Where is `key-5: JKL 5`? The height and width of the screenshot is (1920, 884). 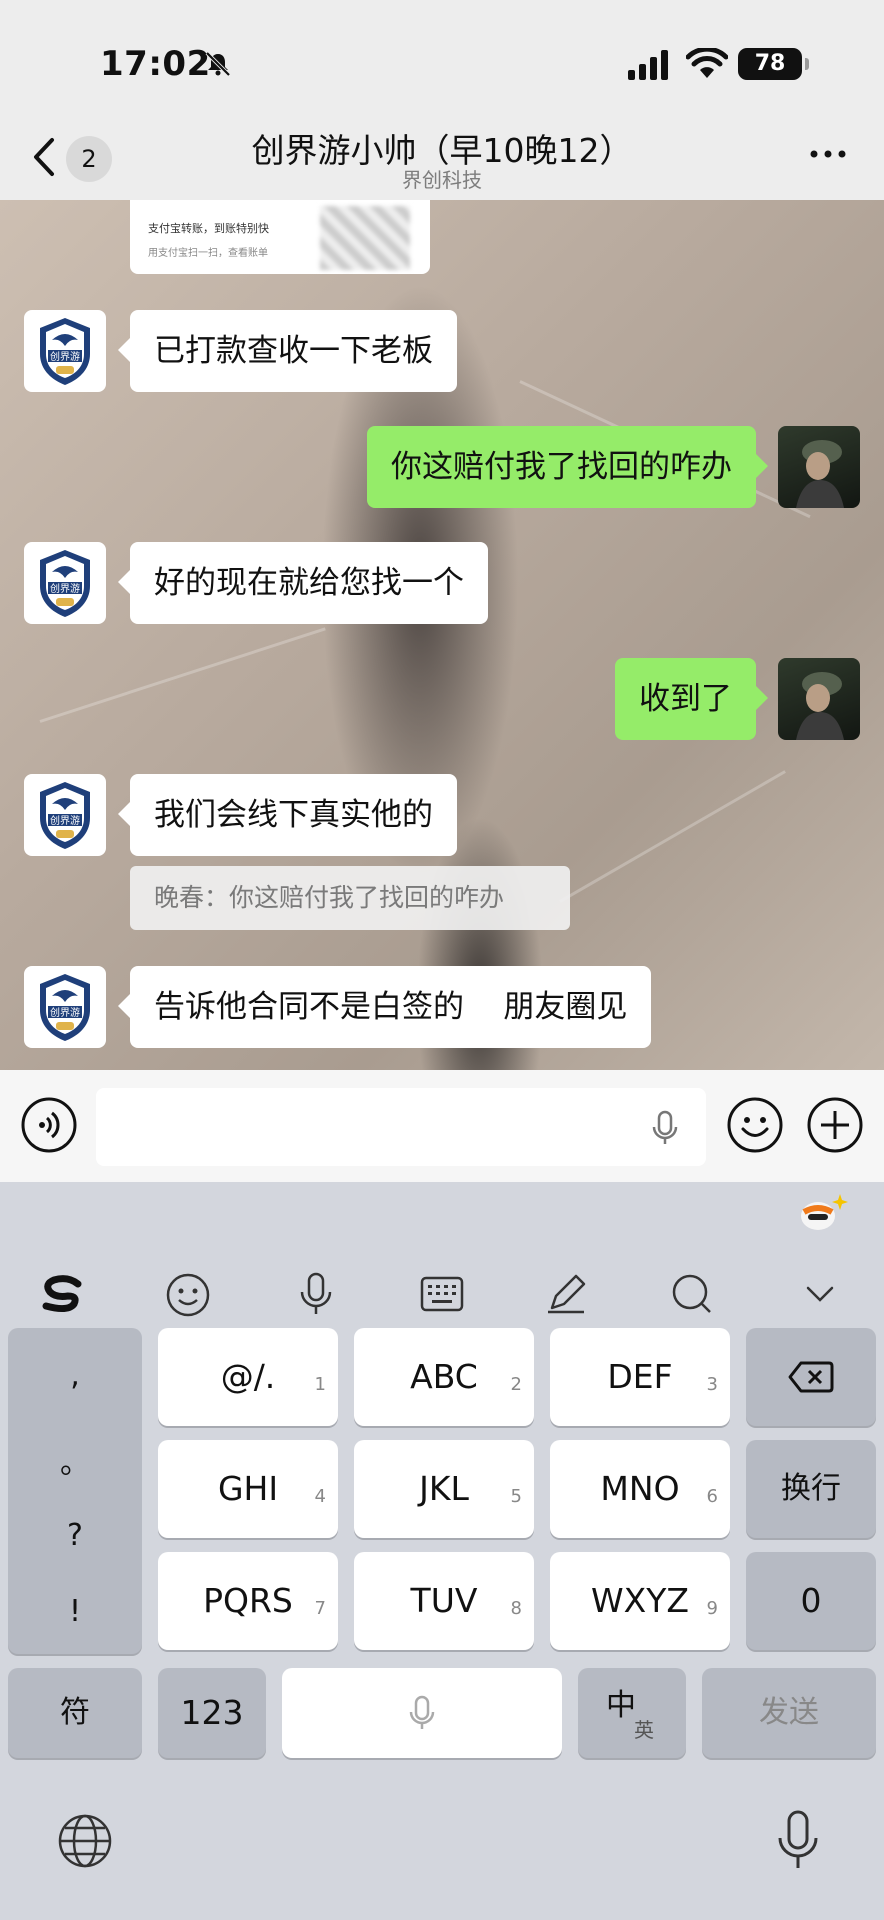
key-5: JKL 5 is located at coordinates (444, 1489).